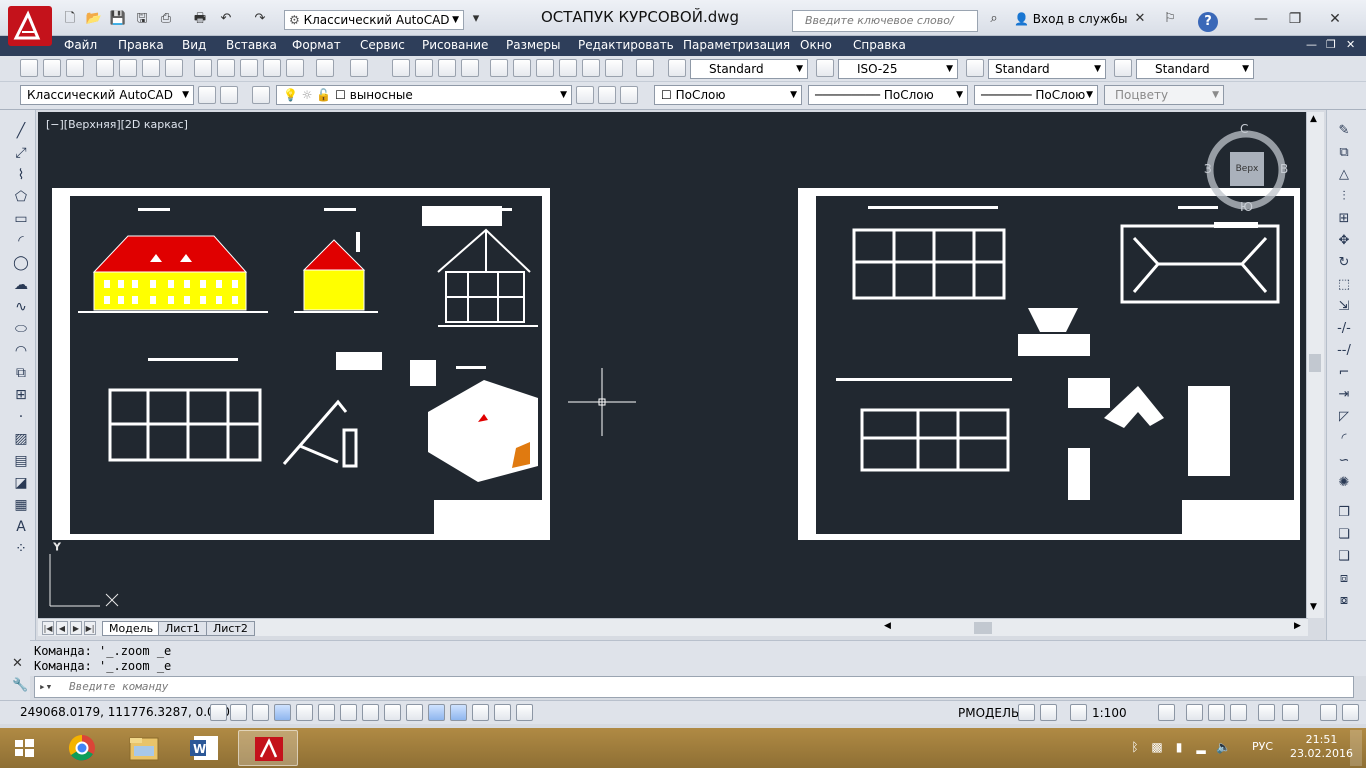 Image resolution: width=1366 pixels, height=768 pixels. Describe the element at coordinates (1078, 712) in the screenshot. I see `annotation-scale-icon` at that location.